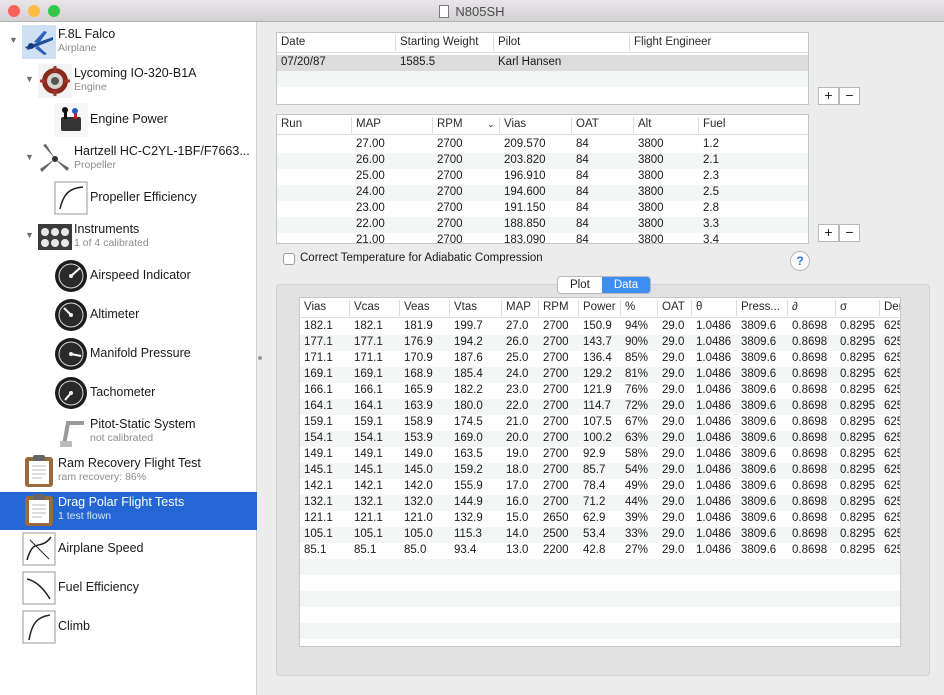 The width and height of the screenshot is (944, 695). Describe the element at coordinates (542, 225) in the screenshot. I see `table-row: 22.00 2700 188.850 84 3800 3.3` at that location.